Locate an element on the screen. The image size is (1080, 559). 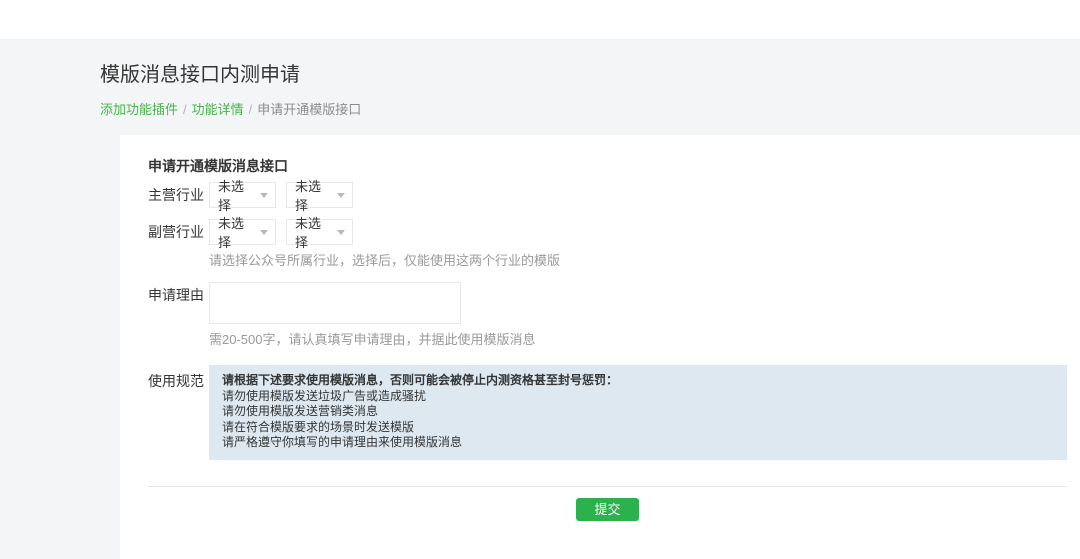
usage-rule-item: 请在符合模版要求的场景时发送模版 is located at coordinates (318, 426).